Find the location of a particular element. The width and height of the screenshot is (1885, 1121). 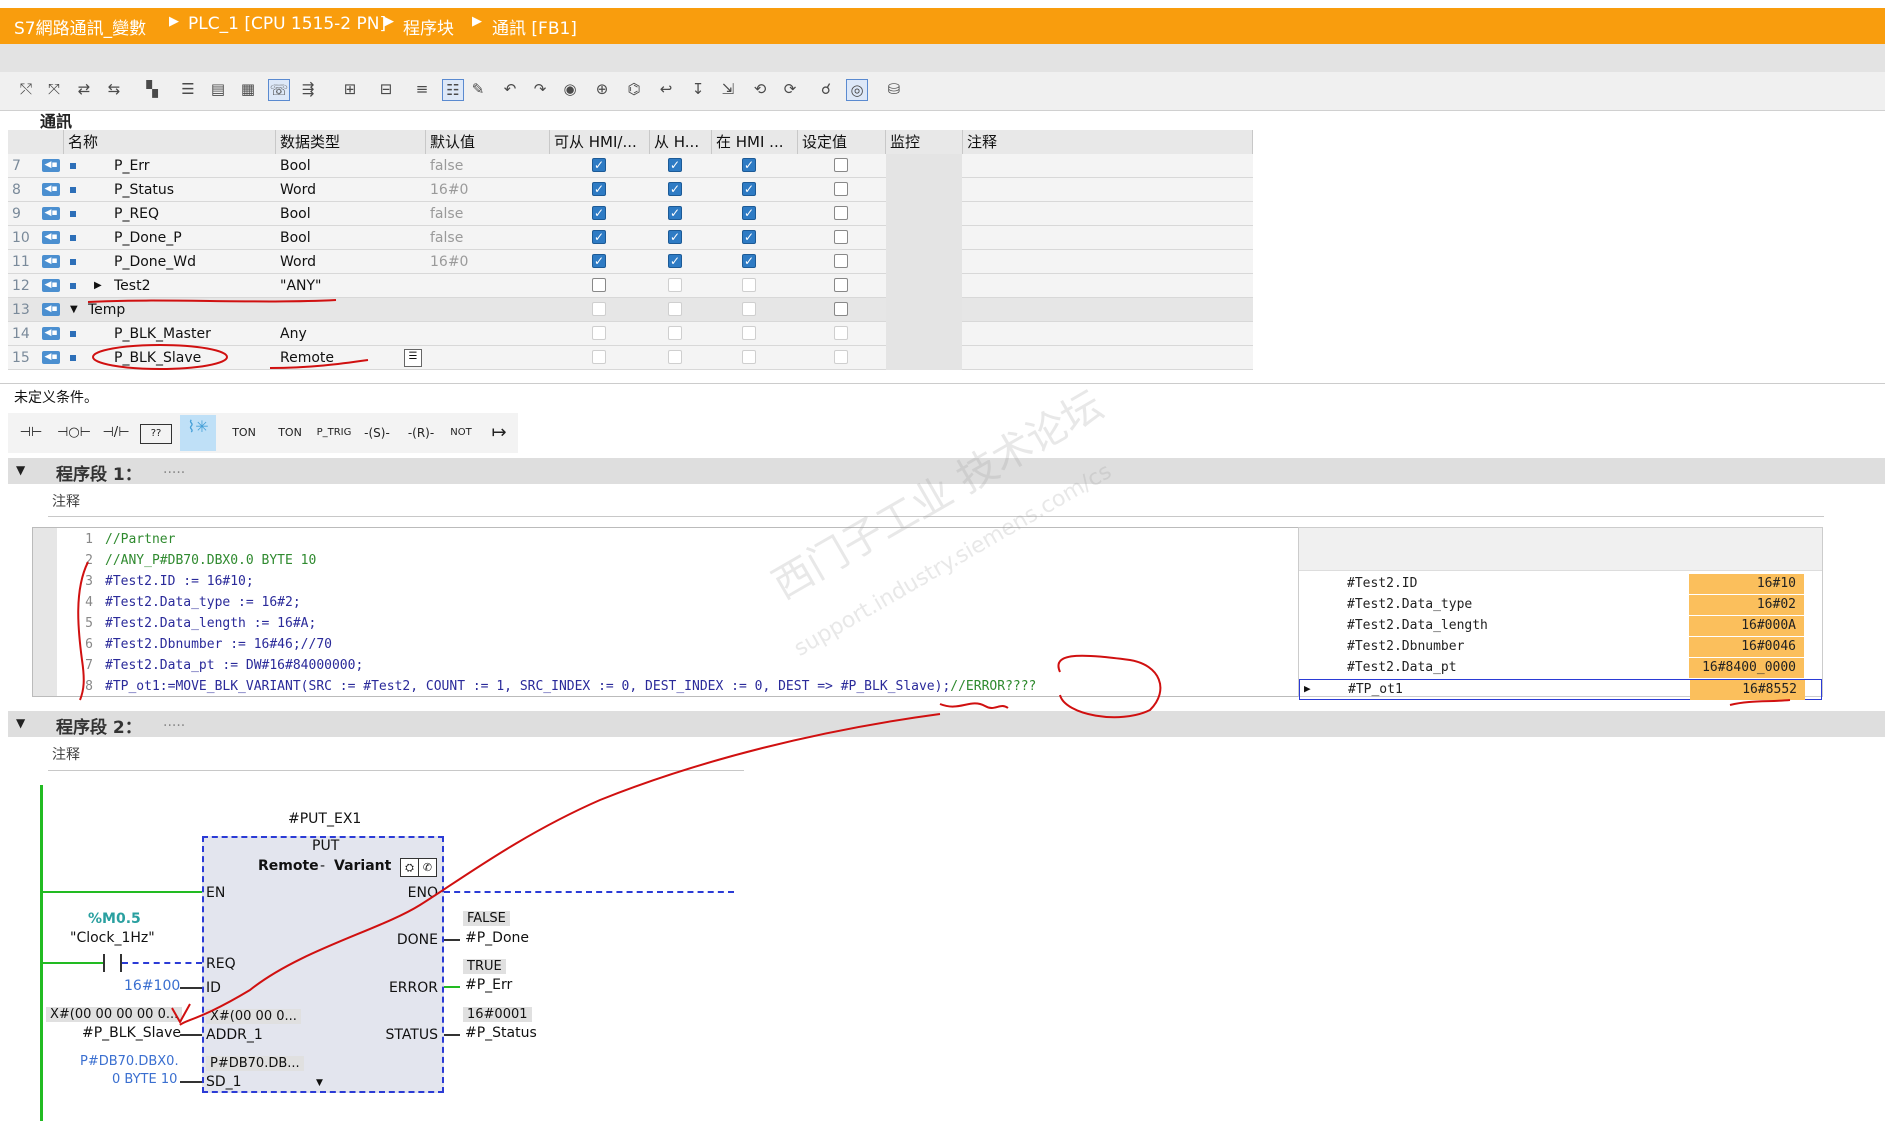

expand-triangle-icon: ▶ is located at coordinates (98, 286).